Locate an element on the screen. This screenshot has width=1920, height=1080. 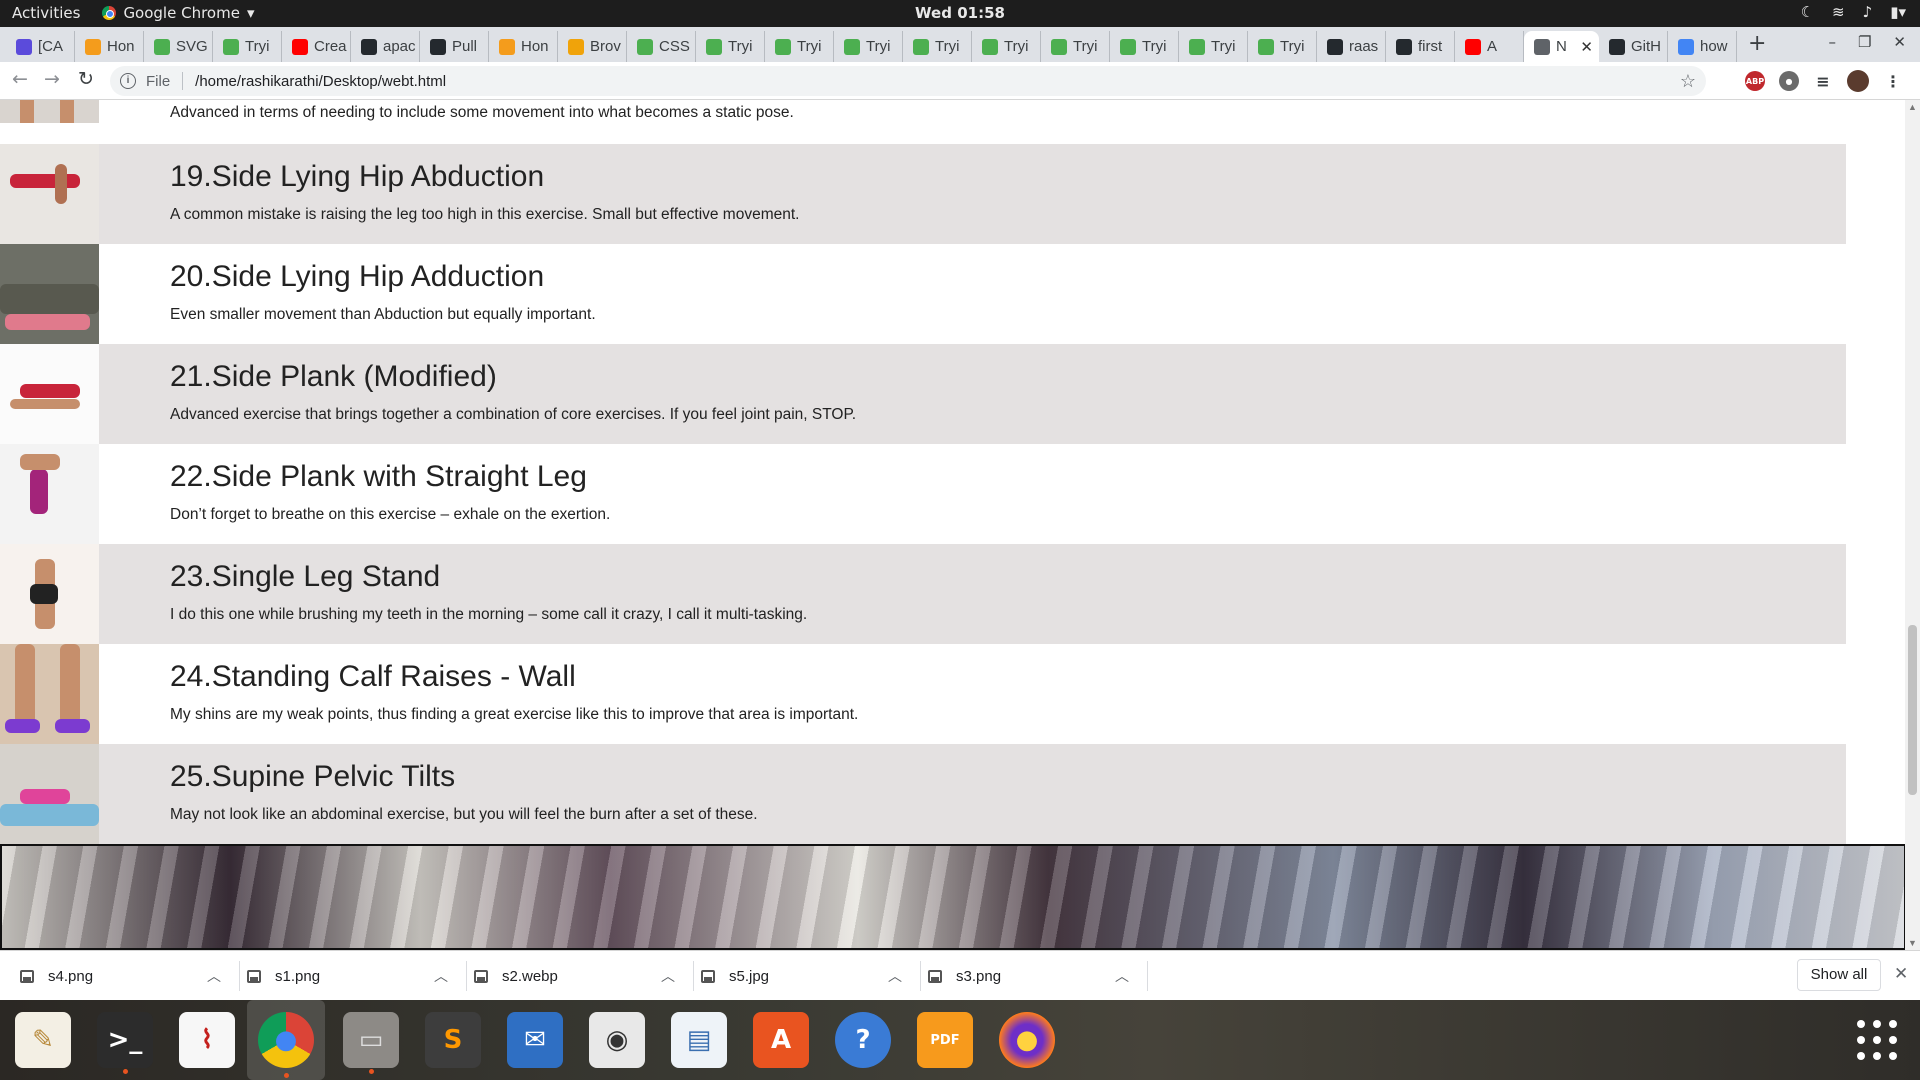
adblock-icon: ABP is located at coordinates (1755, 81).